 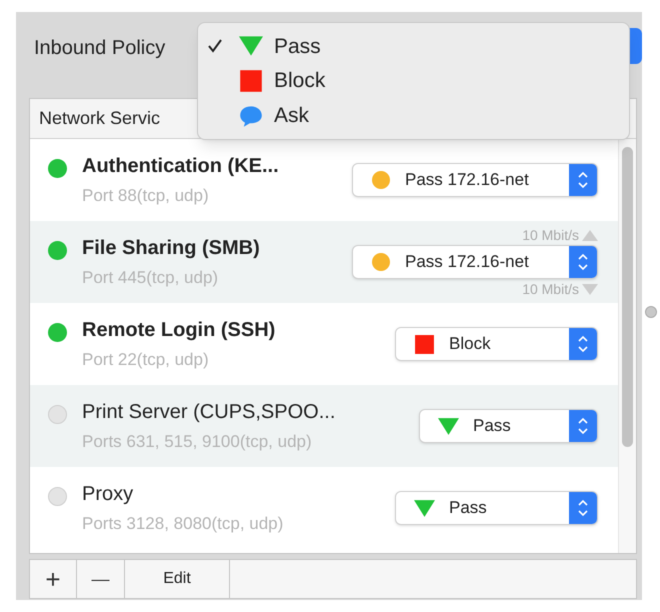 What do you see at coordinates (146, 196) in the screenshot?
I see `service-ports: Port 88(tcp, udp)` at bounding box center [146, 196].